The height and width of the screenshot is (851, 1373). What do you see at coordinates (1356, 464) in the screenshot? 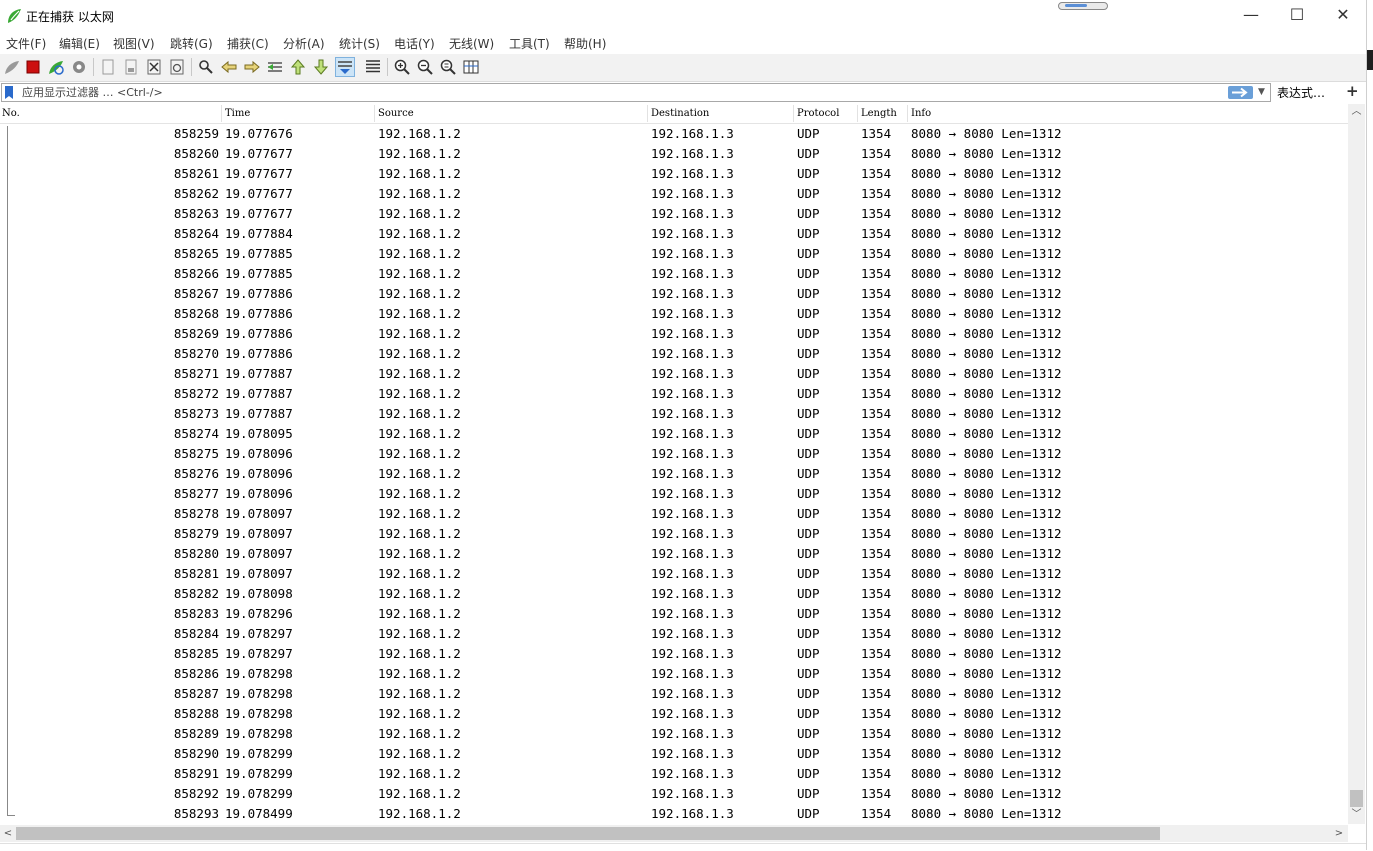
I see `vertical-scrollbar: ︿ ﹀` at bounding box center [1356, 464].